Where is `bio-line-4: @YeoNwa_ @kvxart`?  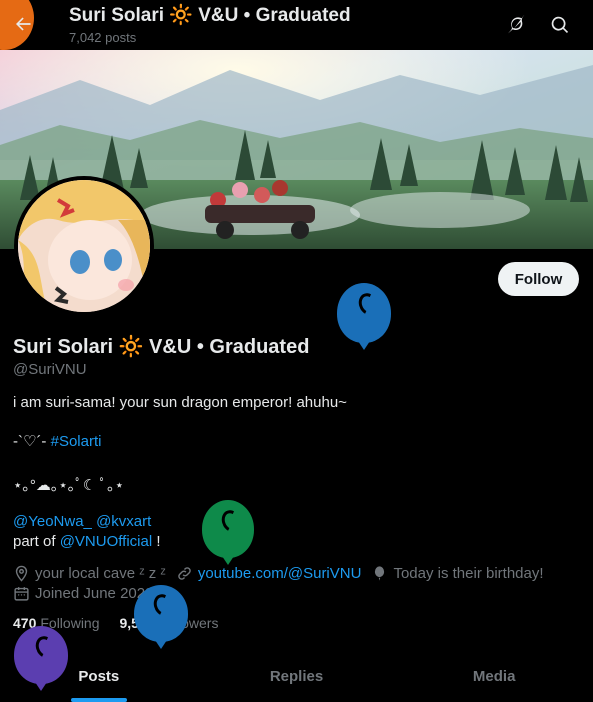
bio-line-4: @YeoNwa_ @kvxart is located at coordinates (82, 521).